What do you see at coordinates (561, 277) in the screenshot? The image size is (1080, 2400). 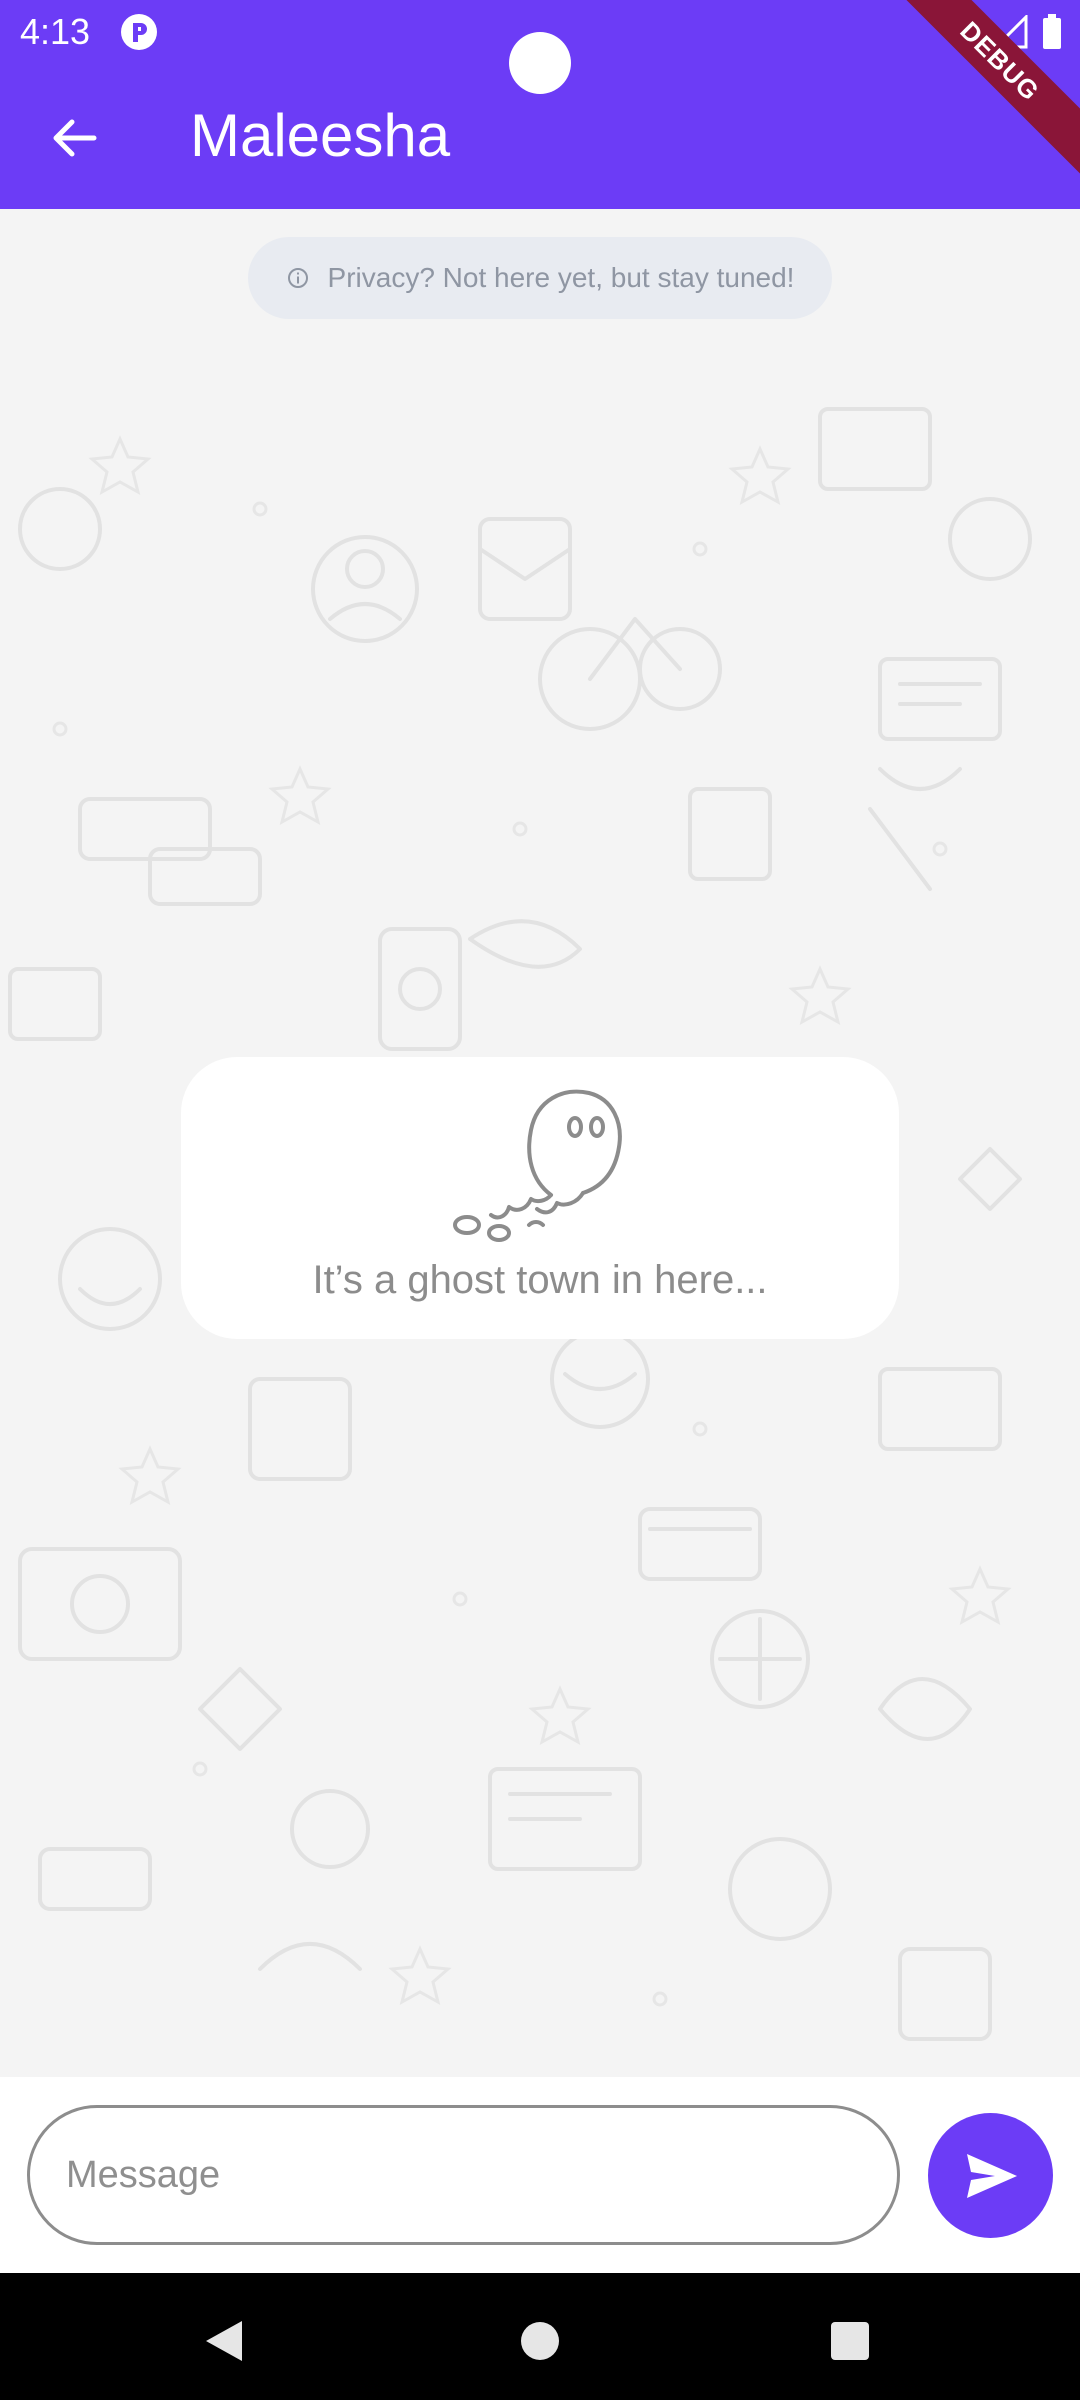 I see `privacy-notice-text: Privacy? Not here yet, but stay tuned!` at bounding box center [561, 277].